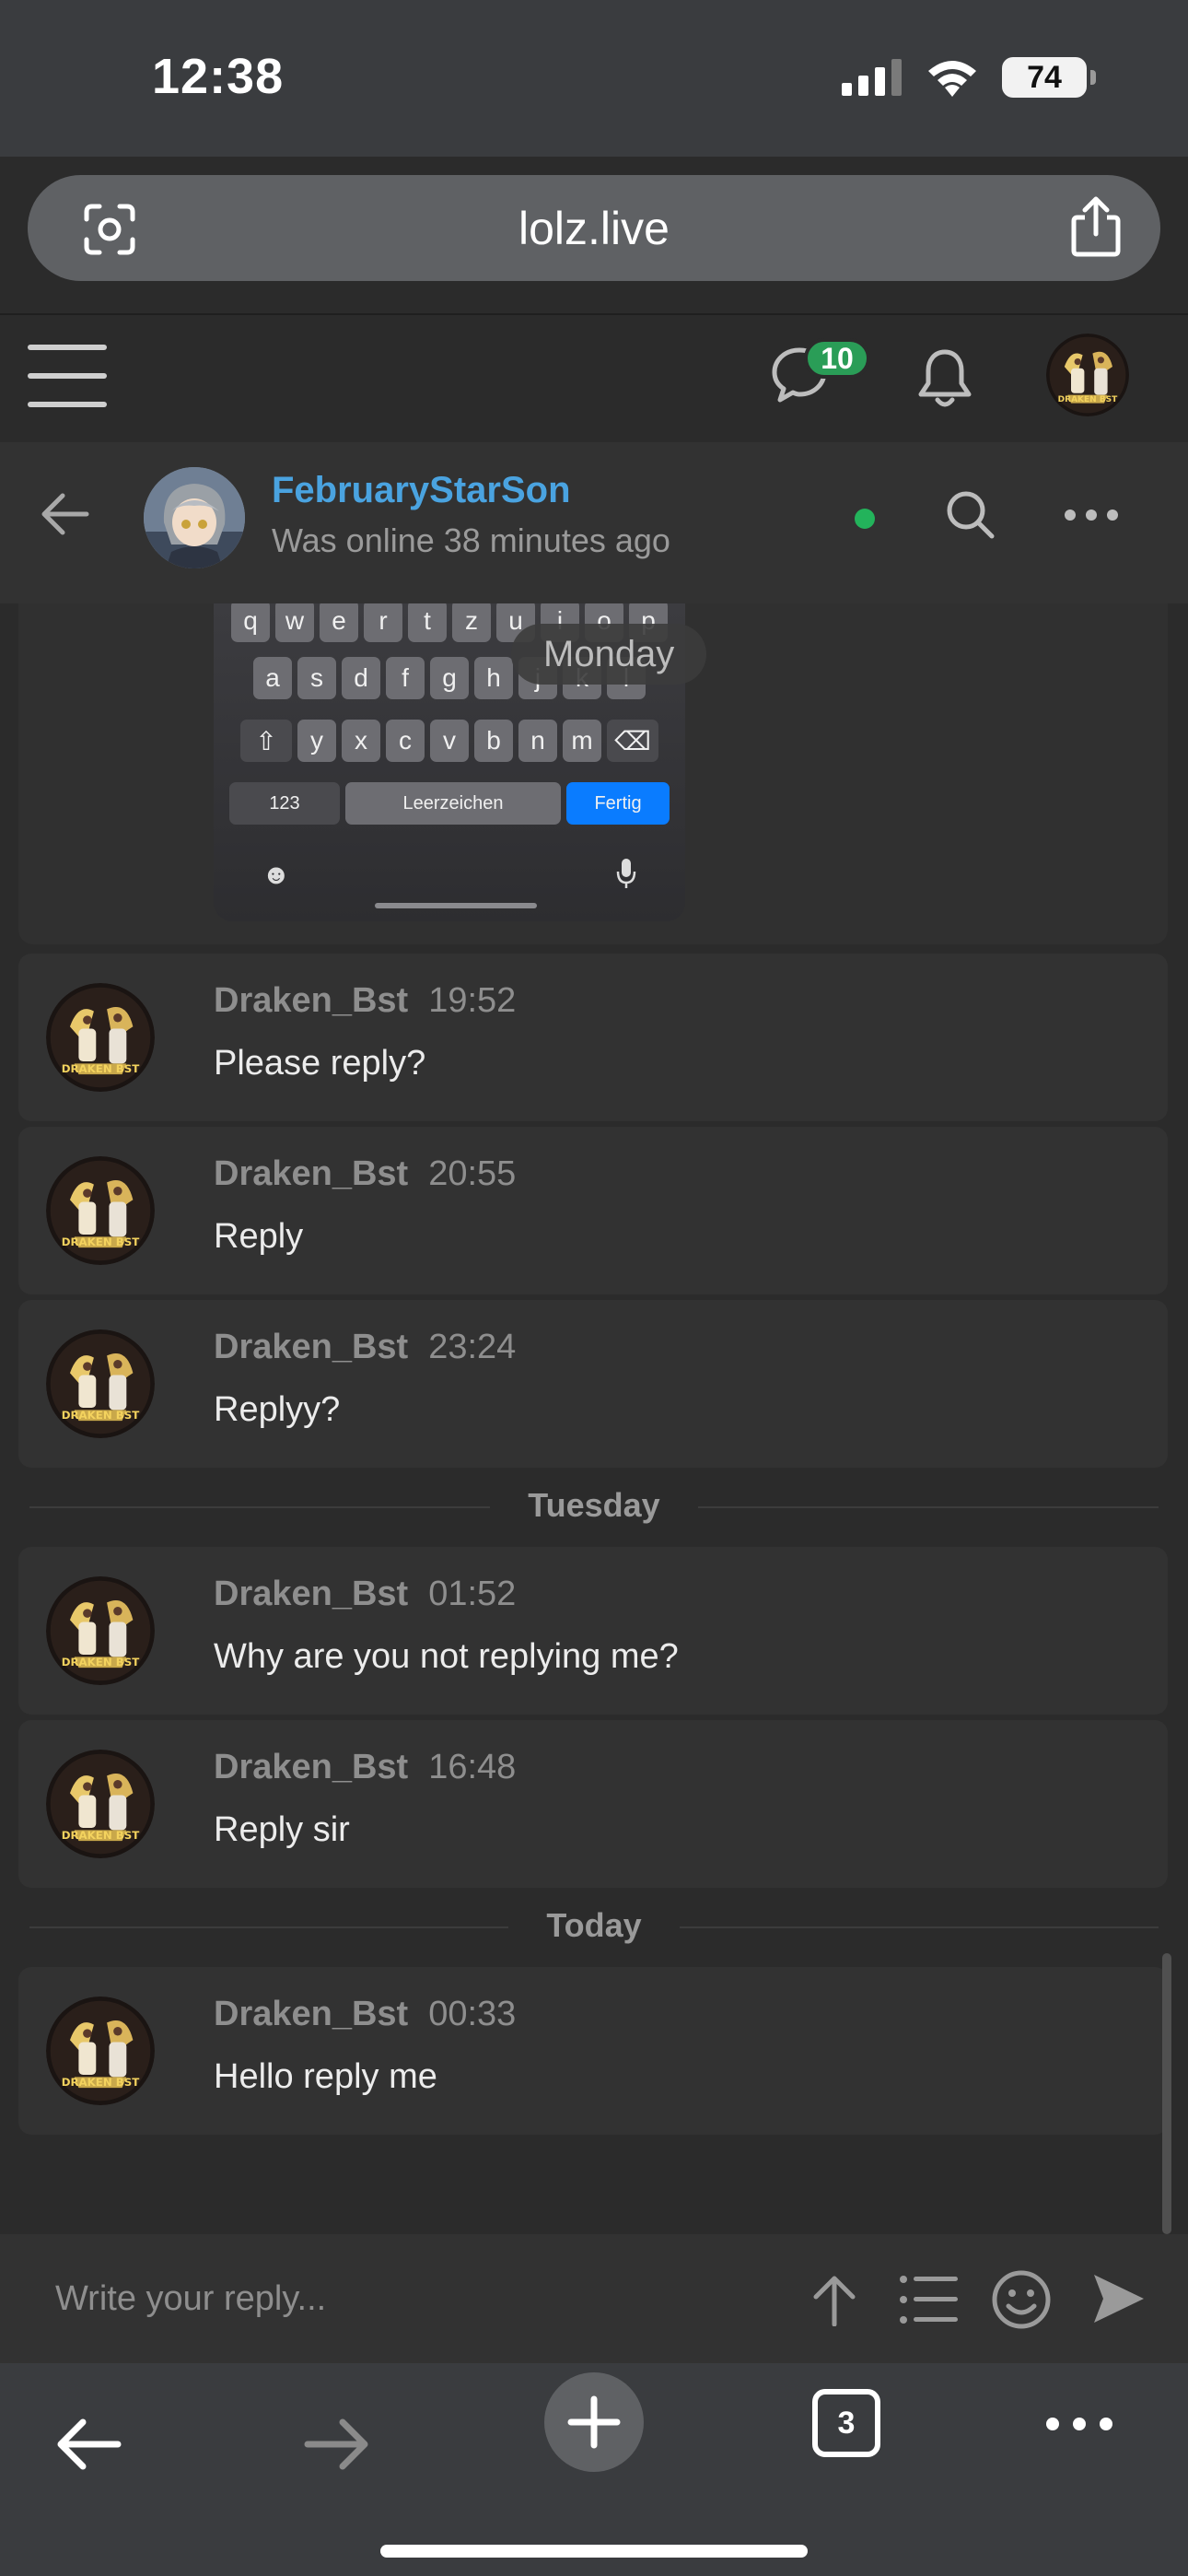 The width and height of the screenshot is (1188, 2576). I want to click on online-status-dot, so click(865, 519).